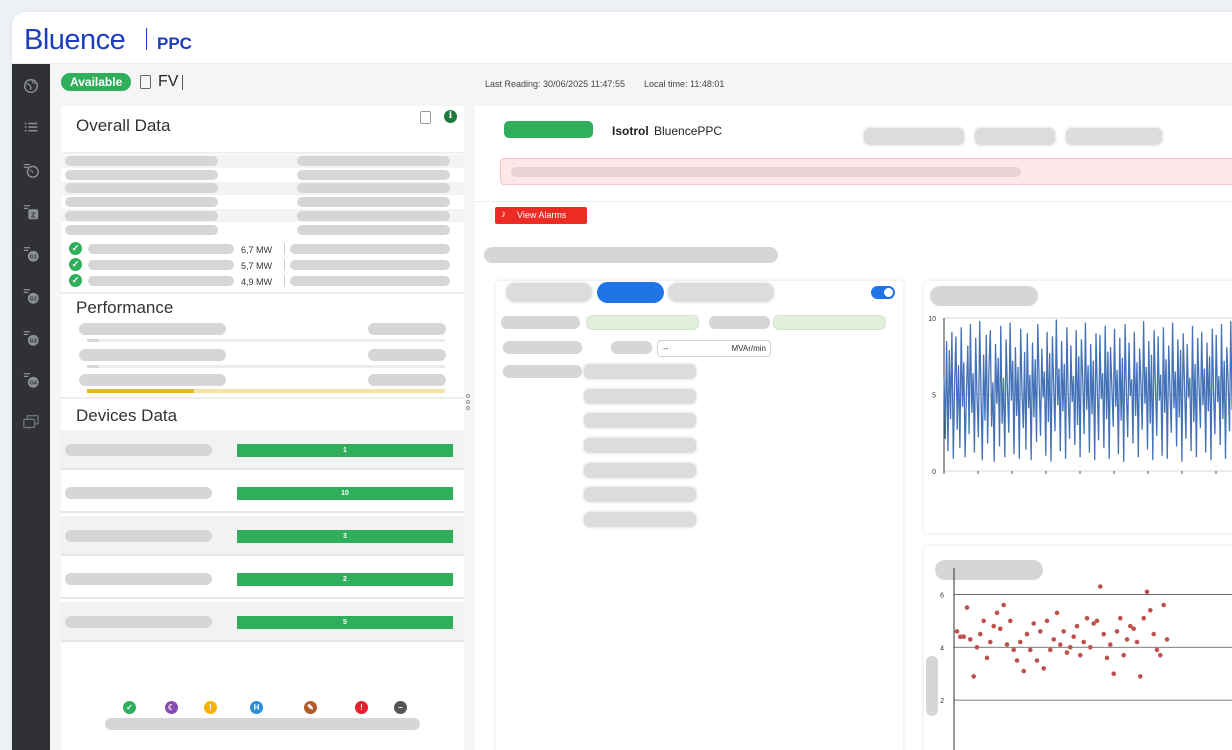 The image size is (1232, 750). Describe the element at coordinates (630, 292) in the screenshot. I see `tab-active` at that location.